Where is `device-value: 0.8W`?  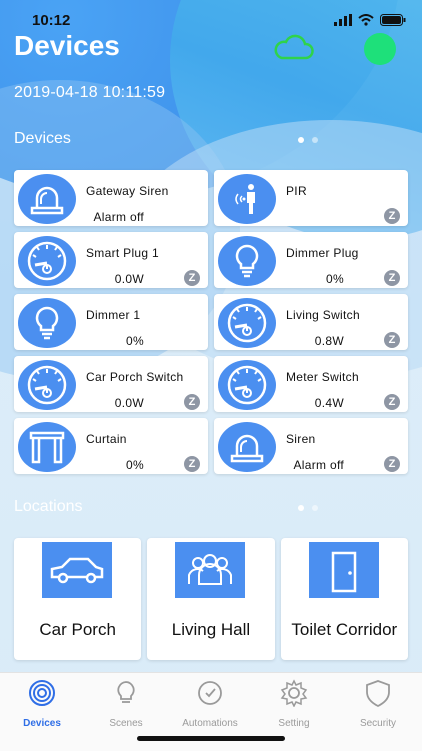
device-value: 0.8W is located at coordinates (329, 341).